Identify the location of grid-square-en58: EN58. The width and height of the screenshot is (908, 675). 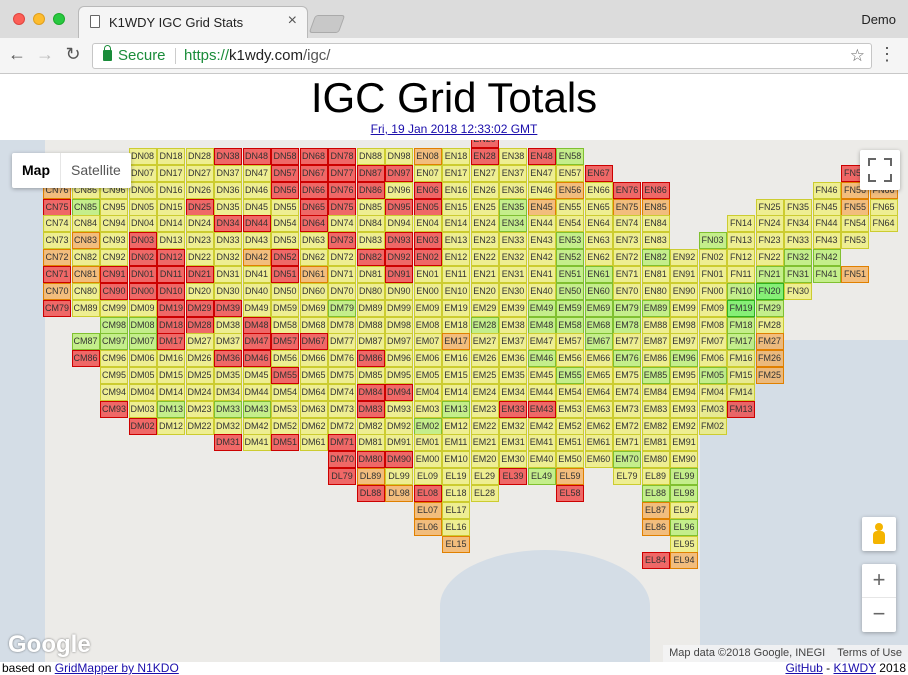
(570, 156).